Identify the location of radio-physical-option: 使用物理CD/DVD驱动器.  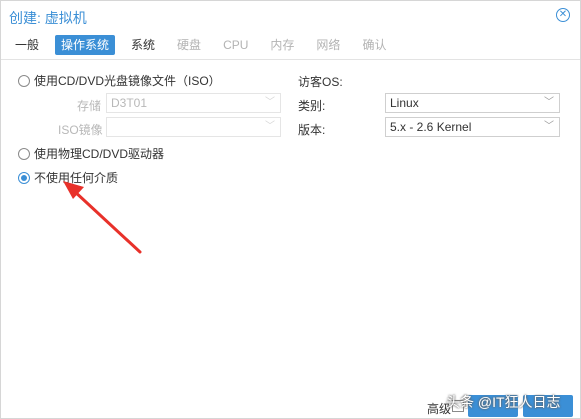
(91, 153).